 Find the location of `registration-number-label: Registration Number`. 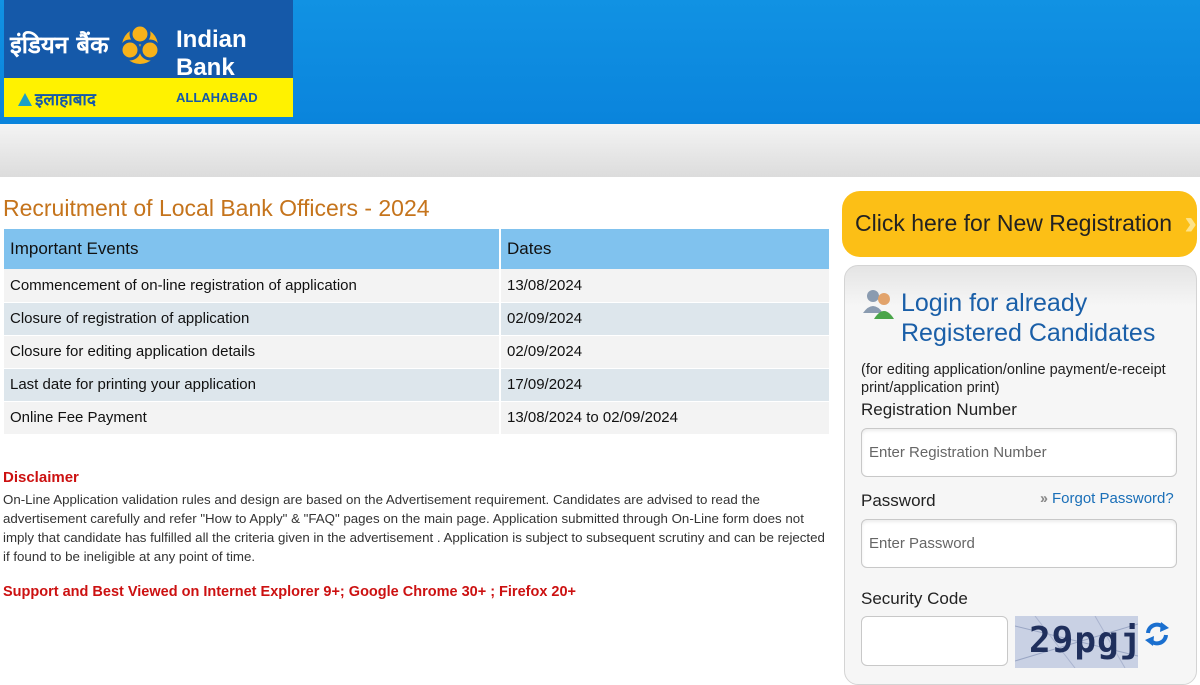

registration-number-label: Registration Number is located at coordinates (939, 409).